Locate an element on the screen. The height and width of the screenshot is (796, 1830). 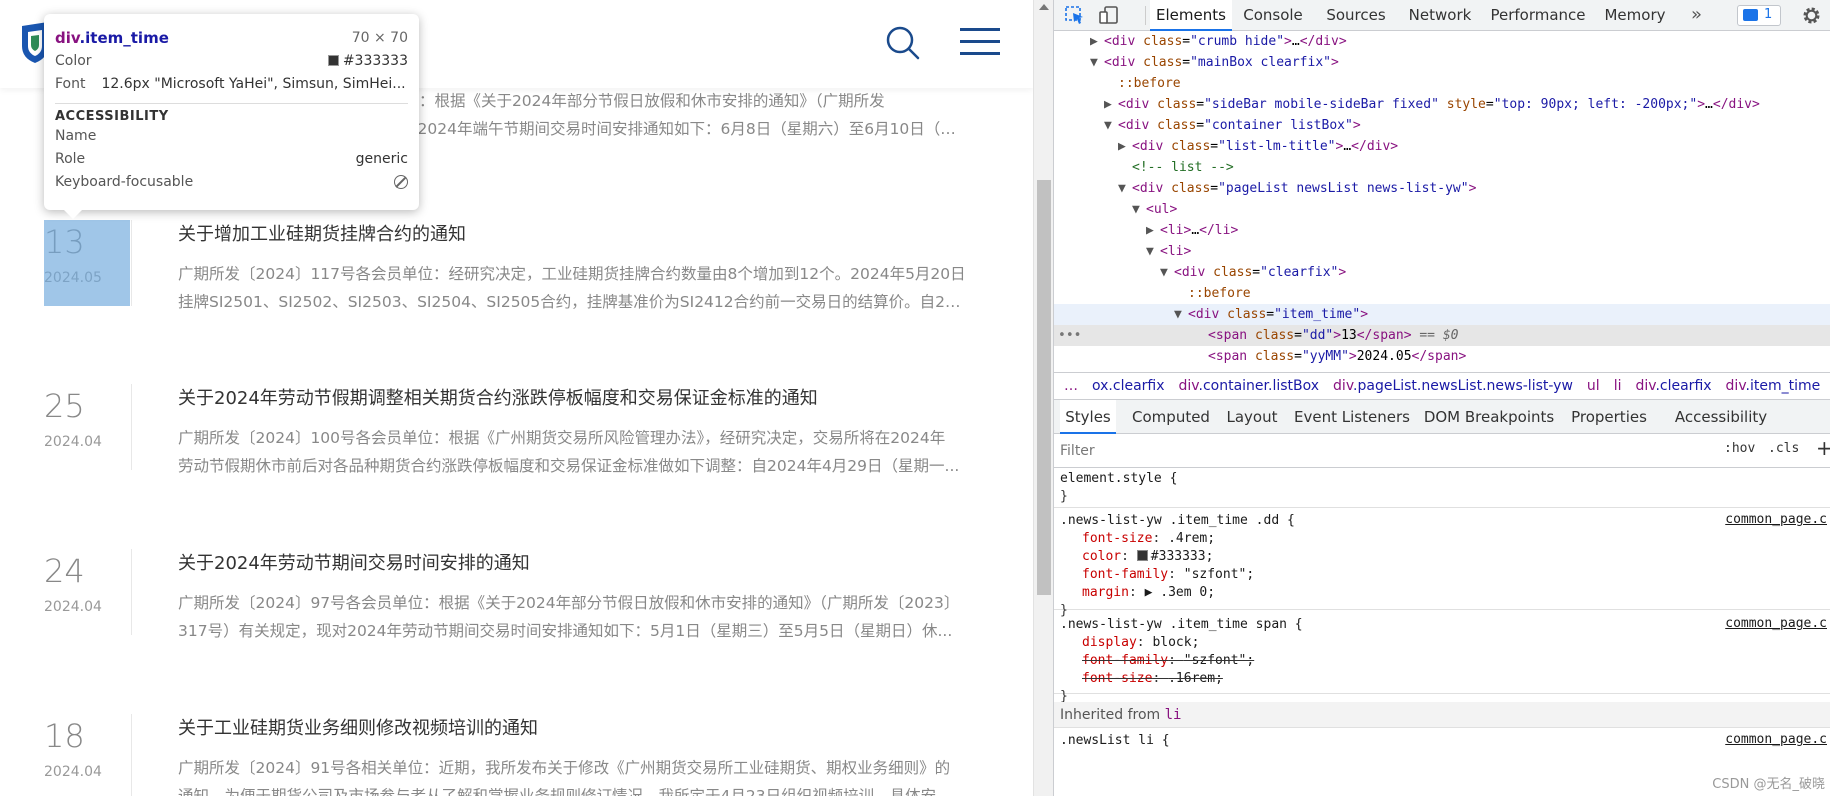
add-rule-button: + is located at coordinates (1823, 448).